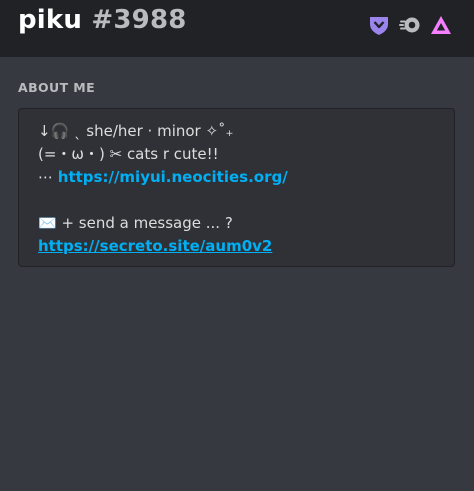 Image resolution: width=474 pixels, height=491 pixels. I want to click on about-line-cats: (=・ω・) ✂ cats r cute!!, so click(128, 154).